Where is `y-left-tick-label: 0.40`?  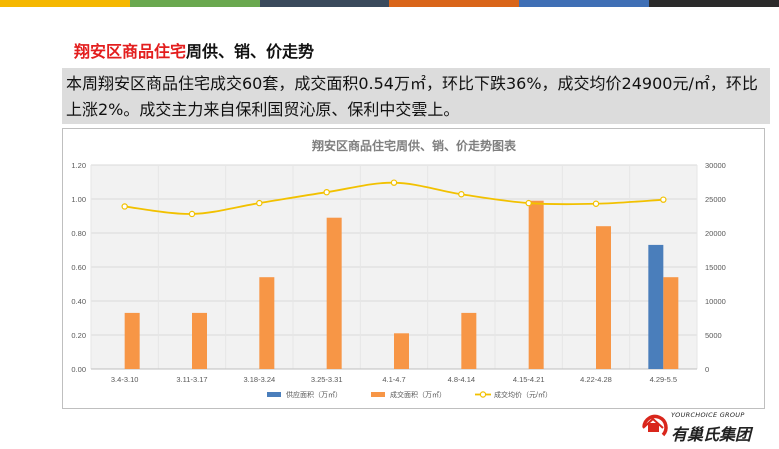 y-left-tick-label: 0.40 is located at coordinates (78, 301).